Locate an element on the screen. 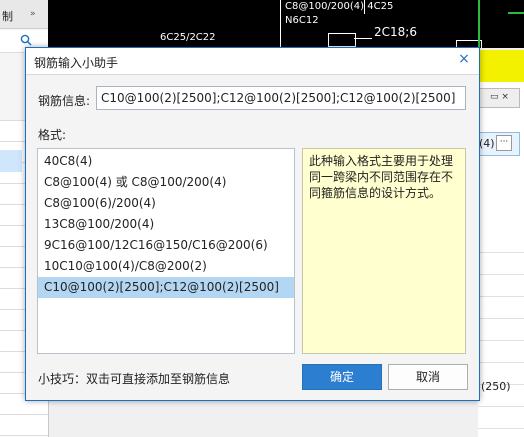 This screenshot has width=524, height=437. left-table-selected-cell is located at coordinates (11, 161).